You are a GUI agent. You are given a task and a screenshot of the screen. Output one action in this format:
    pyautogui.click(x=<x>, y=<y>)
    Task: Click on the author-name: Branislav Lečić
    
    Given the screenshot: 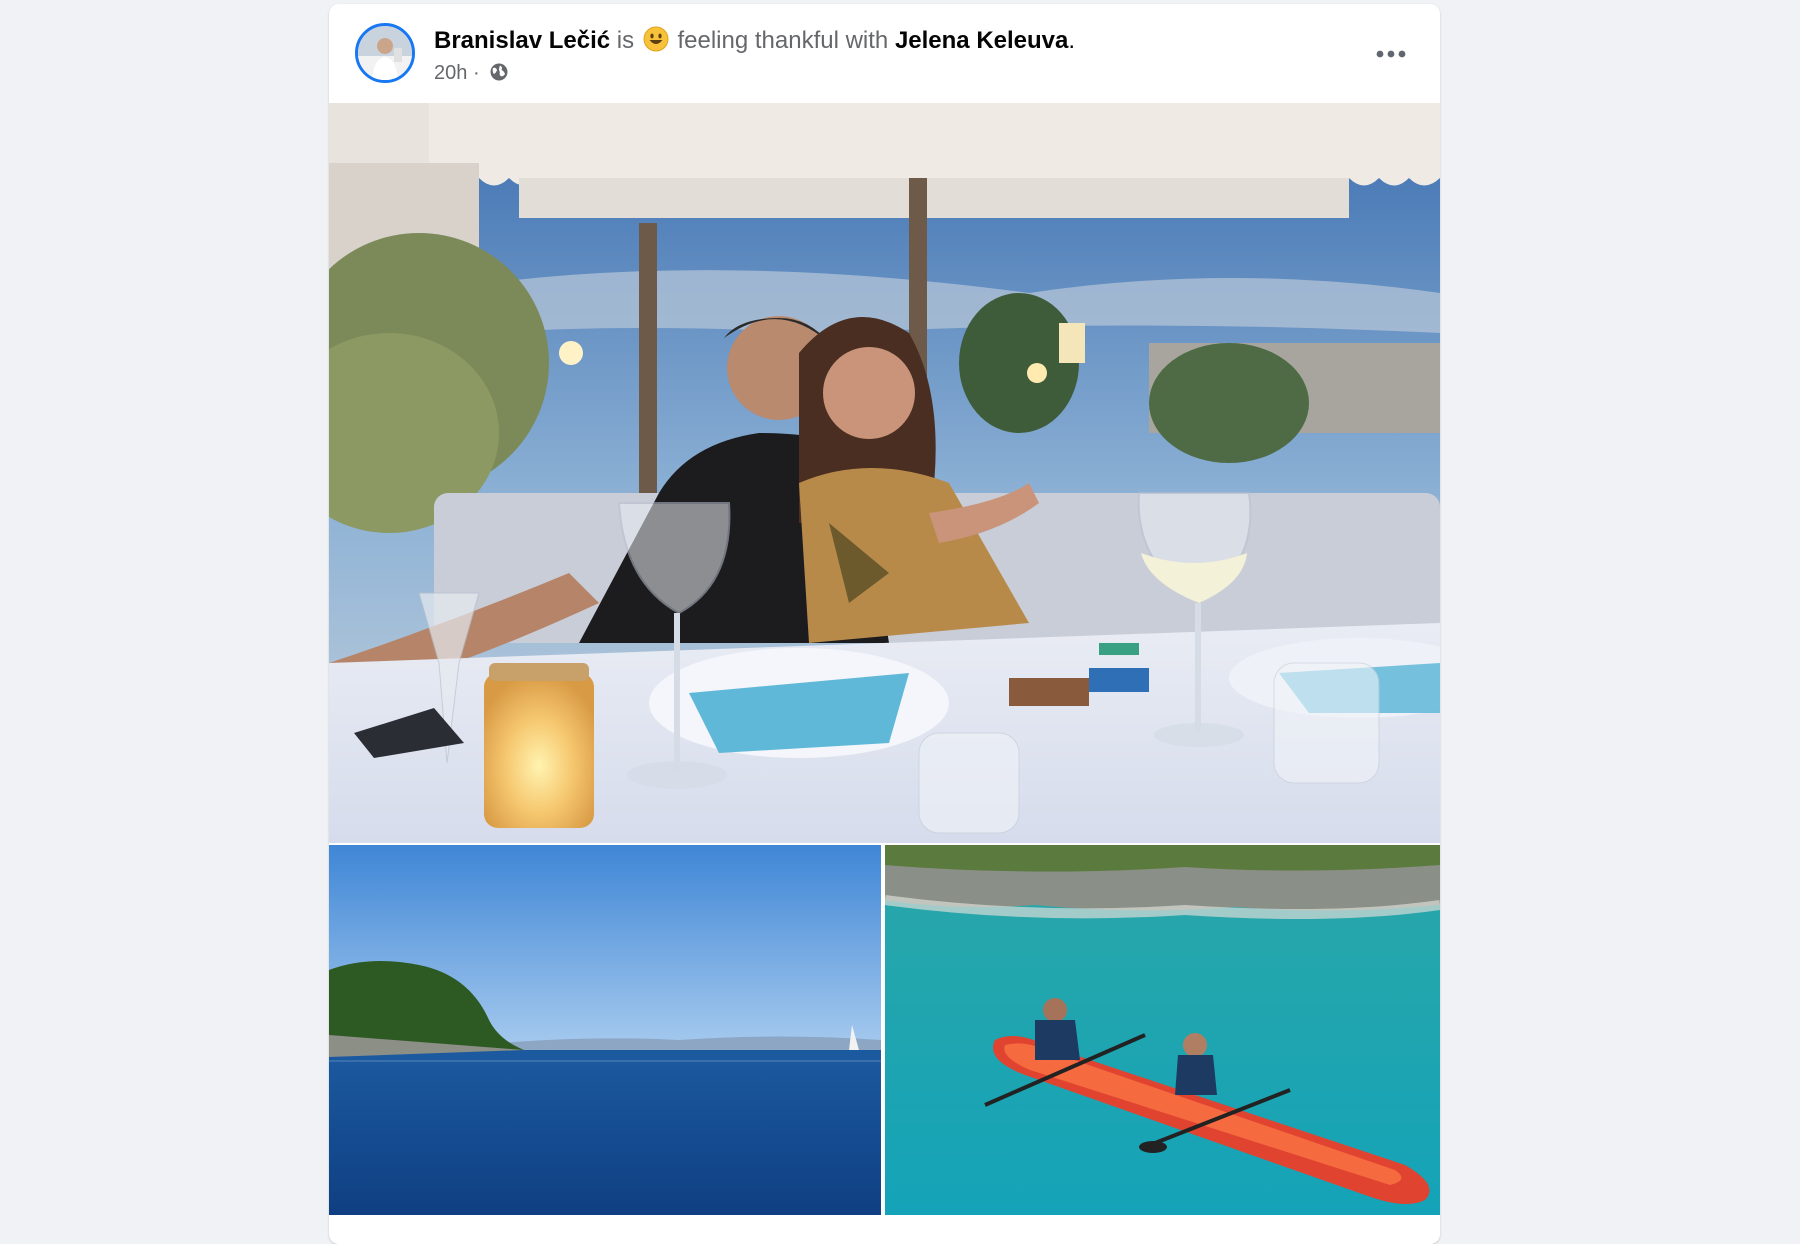 What is the action you would take?
    pyautogui.click(x=522, y=40)
    